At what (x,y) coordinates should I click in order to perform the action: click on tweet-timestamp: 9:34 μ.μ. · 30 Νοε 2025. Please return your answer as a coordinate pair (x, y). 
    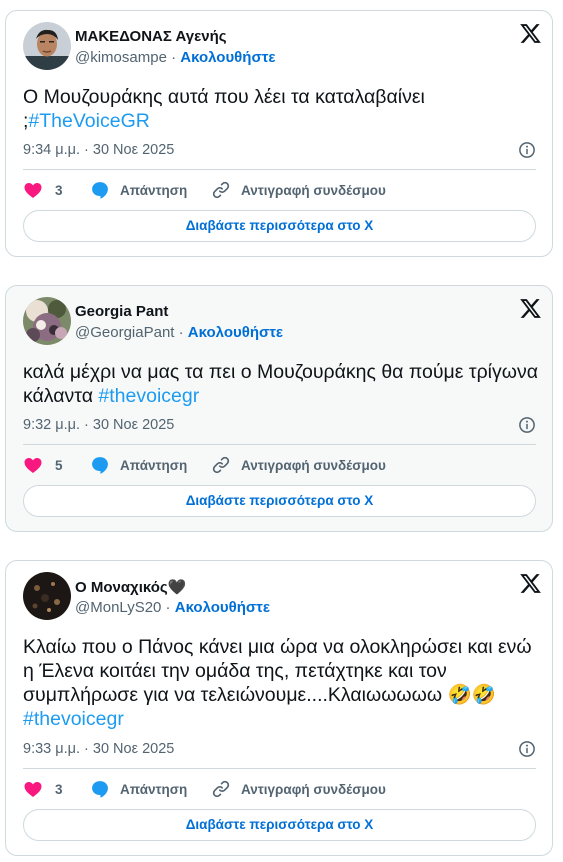
    Looking at the image, I should click on (98, 150).